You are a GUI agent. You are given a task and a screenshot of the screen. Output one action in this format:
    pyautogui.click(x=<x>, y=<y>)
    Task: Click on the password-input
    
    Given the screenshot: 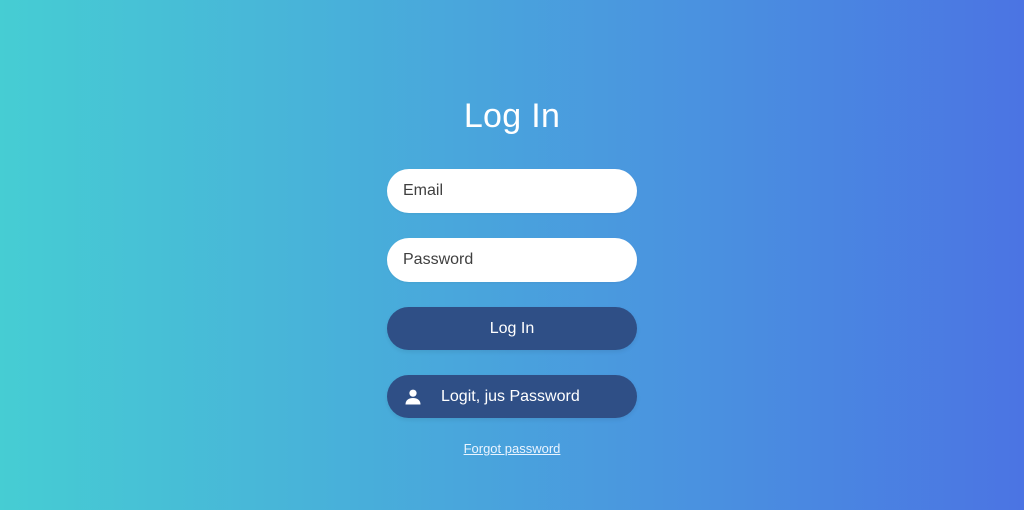 What is the action you would take?
    pyautogui.click(x=512, y=260)
    